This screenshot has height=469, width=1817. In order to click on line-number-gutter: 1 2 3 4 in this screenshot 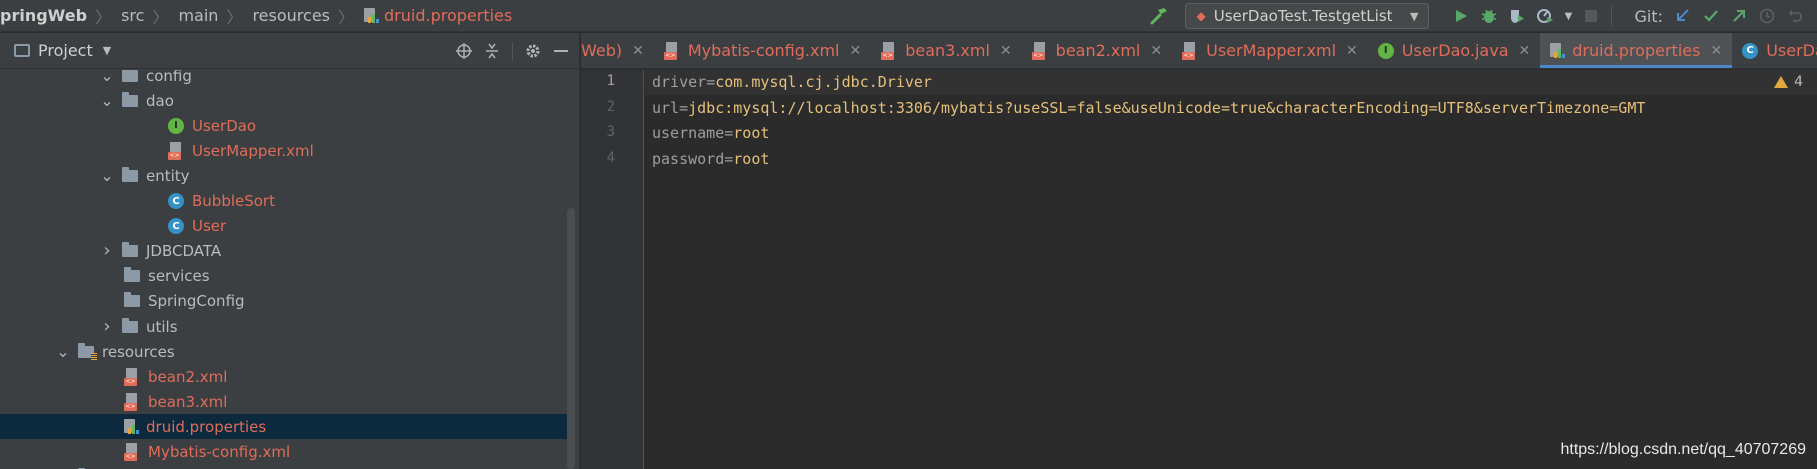, I will do `click(612, 269)`.